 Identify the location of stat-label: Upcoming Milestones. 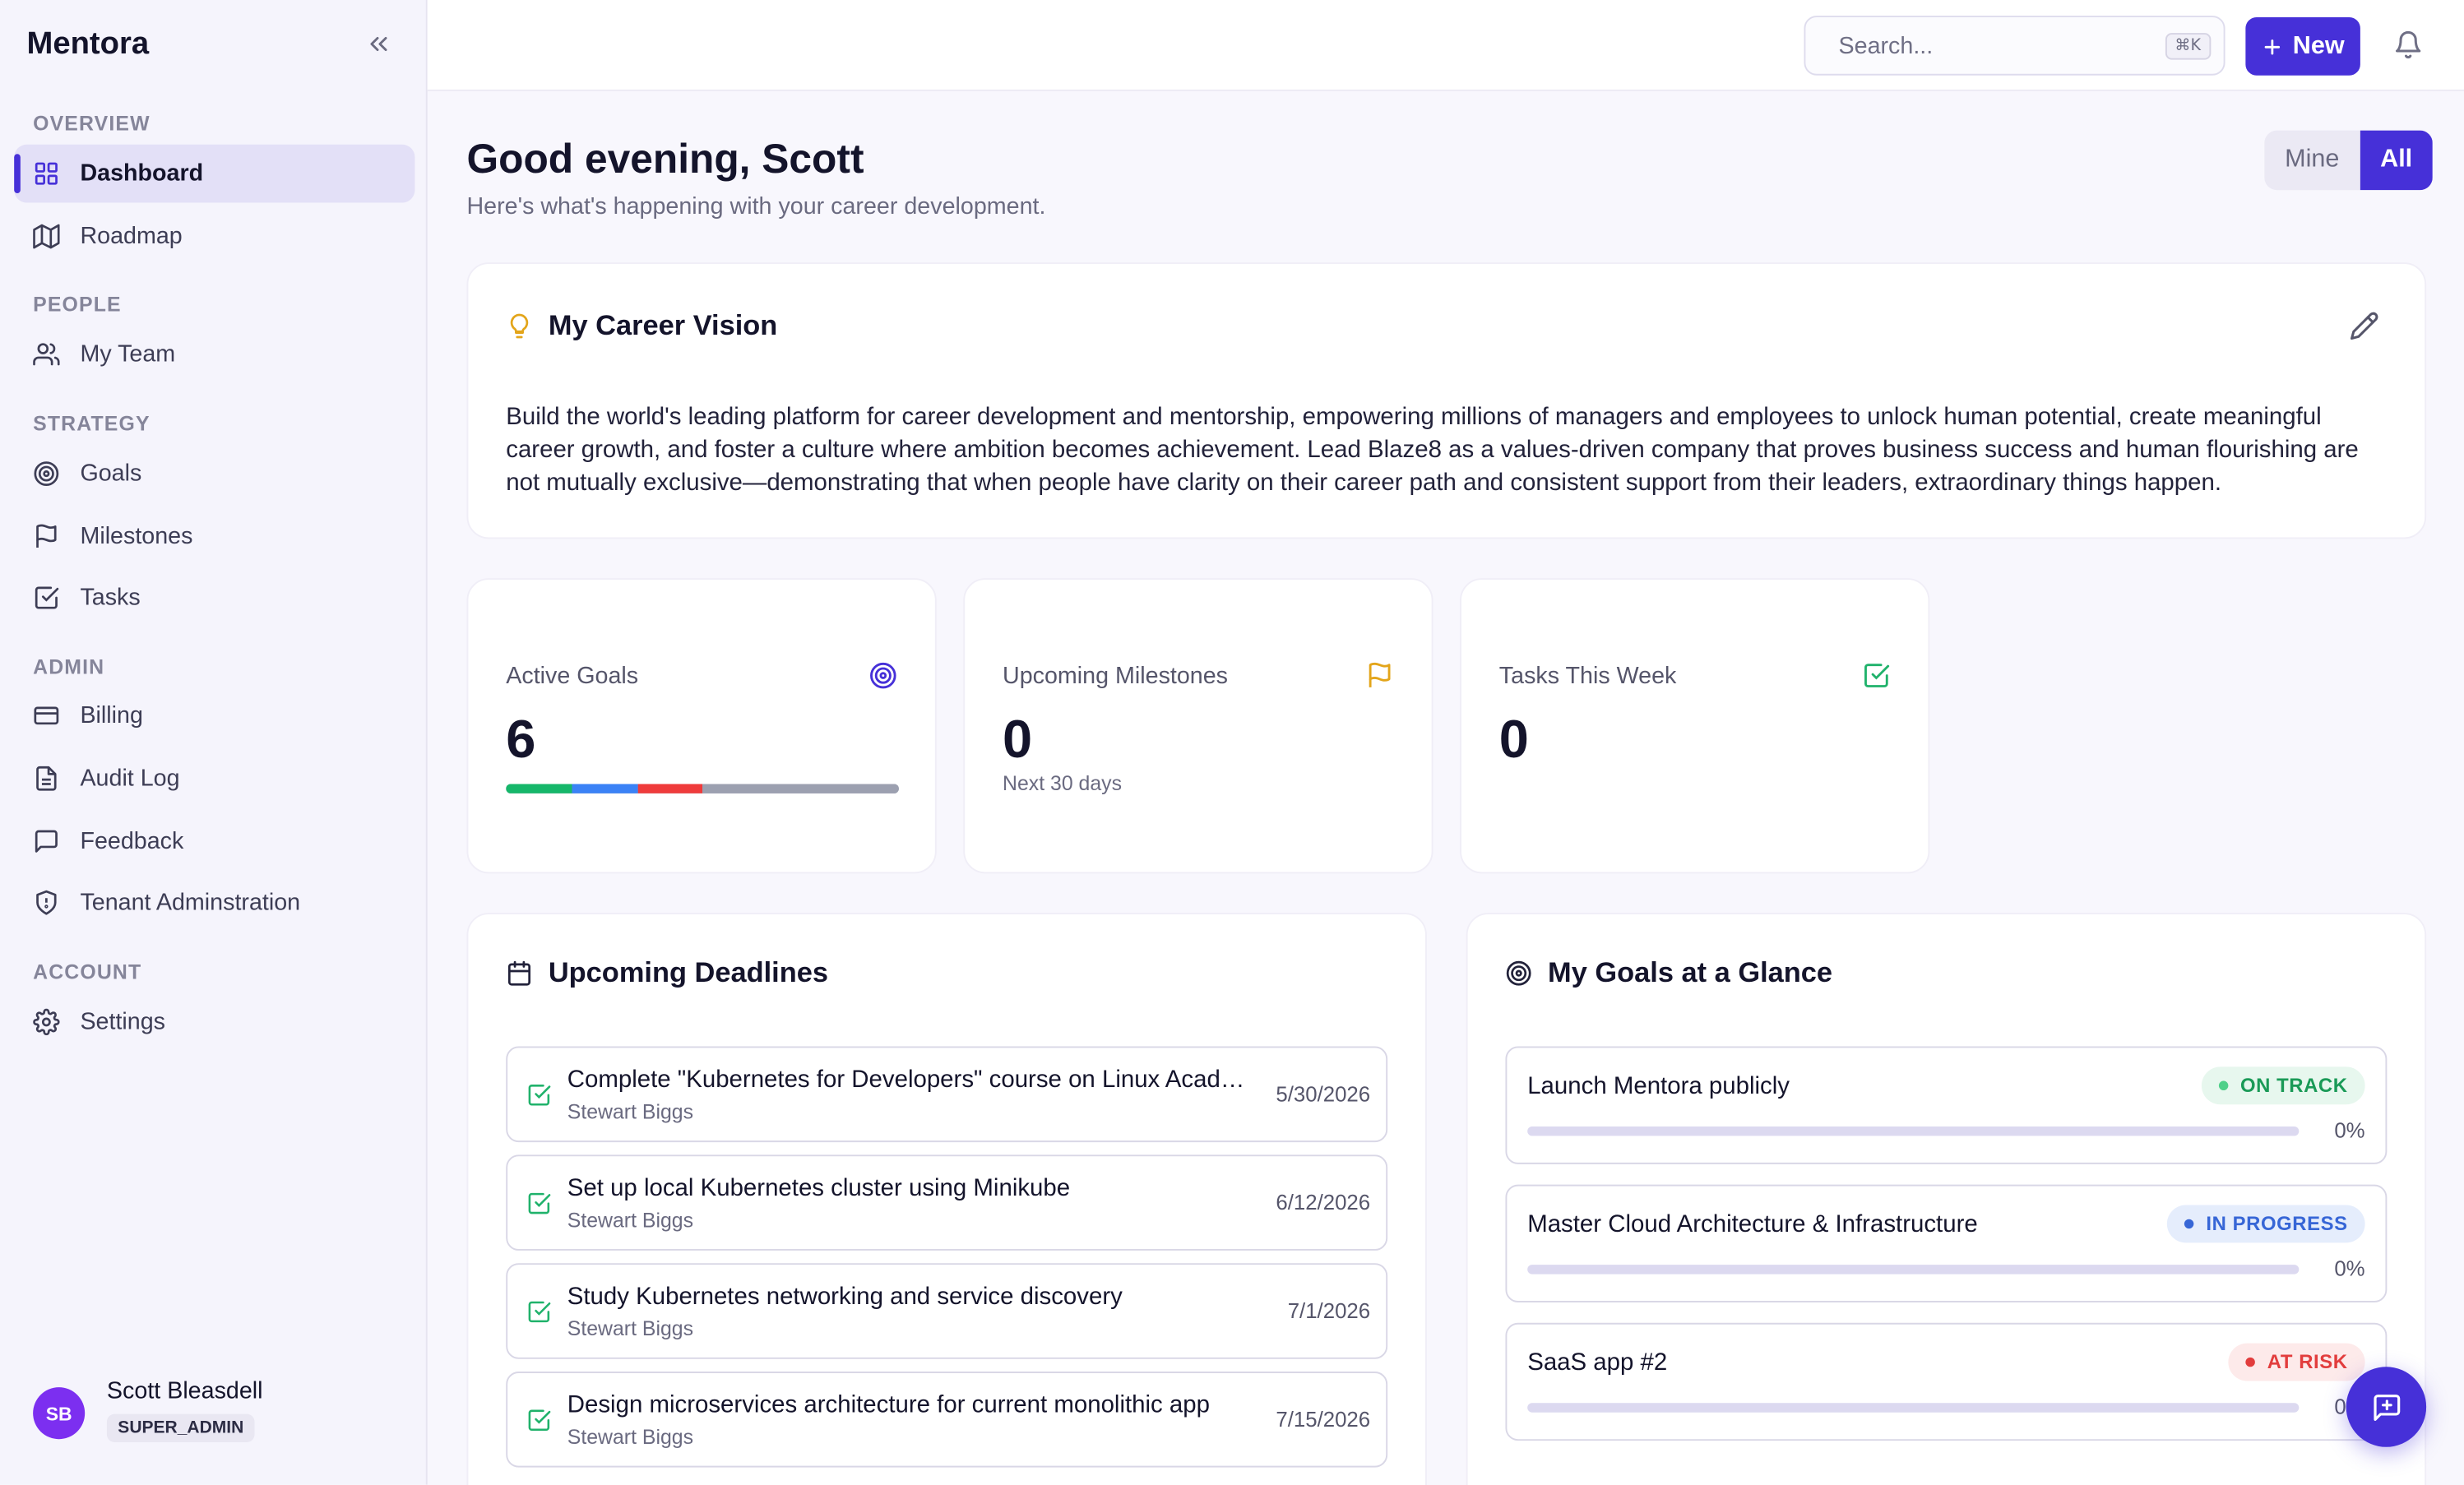
(1116, 676).